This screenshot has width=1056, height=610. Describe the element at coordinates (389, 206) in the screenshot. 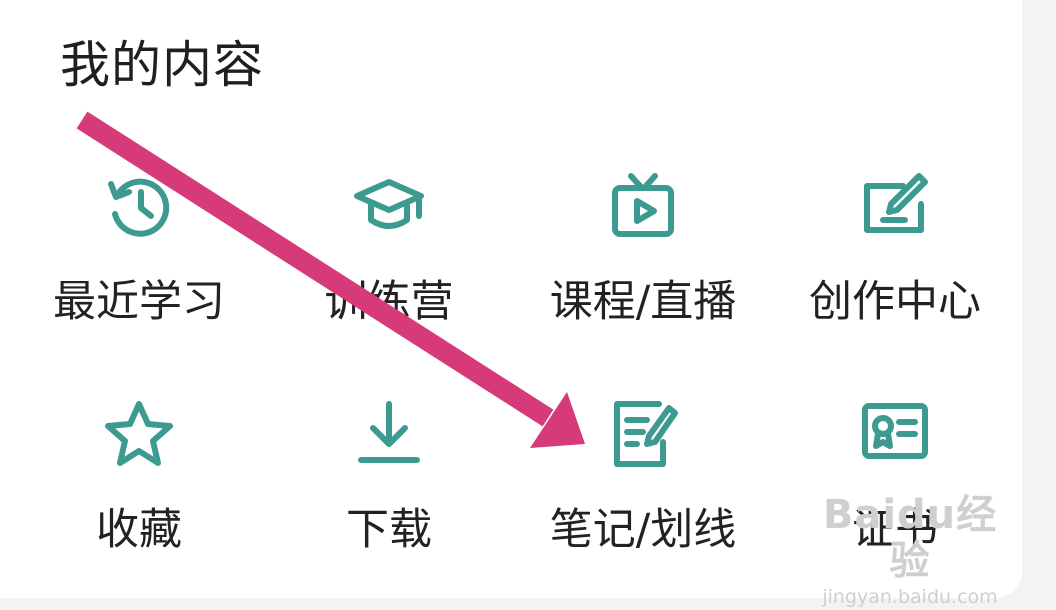

I see `graduation-cap-icon` at that location.